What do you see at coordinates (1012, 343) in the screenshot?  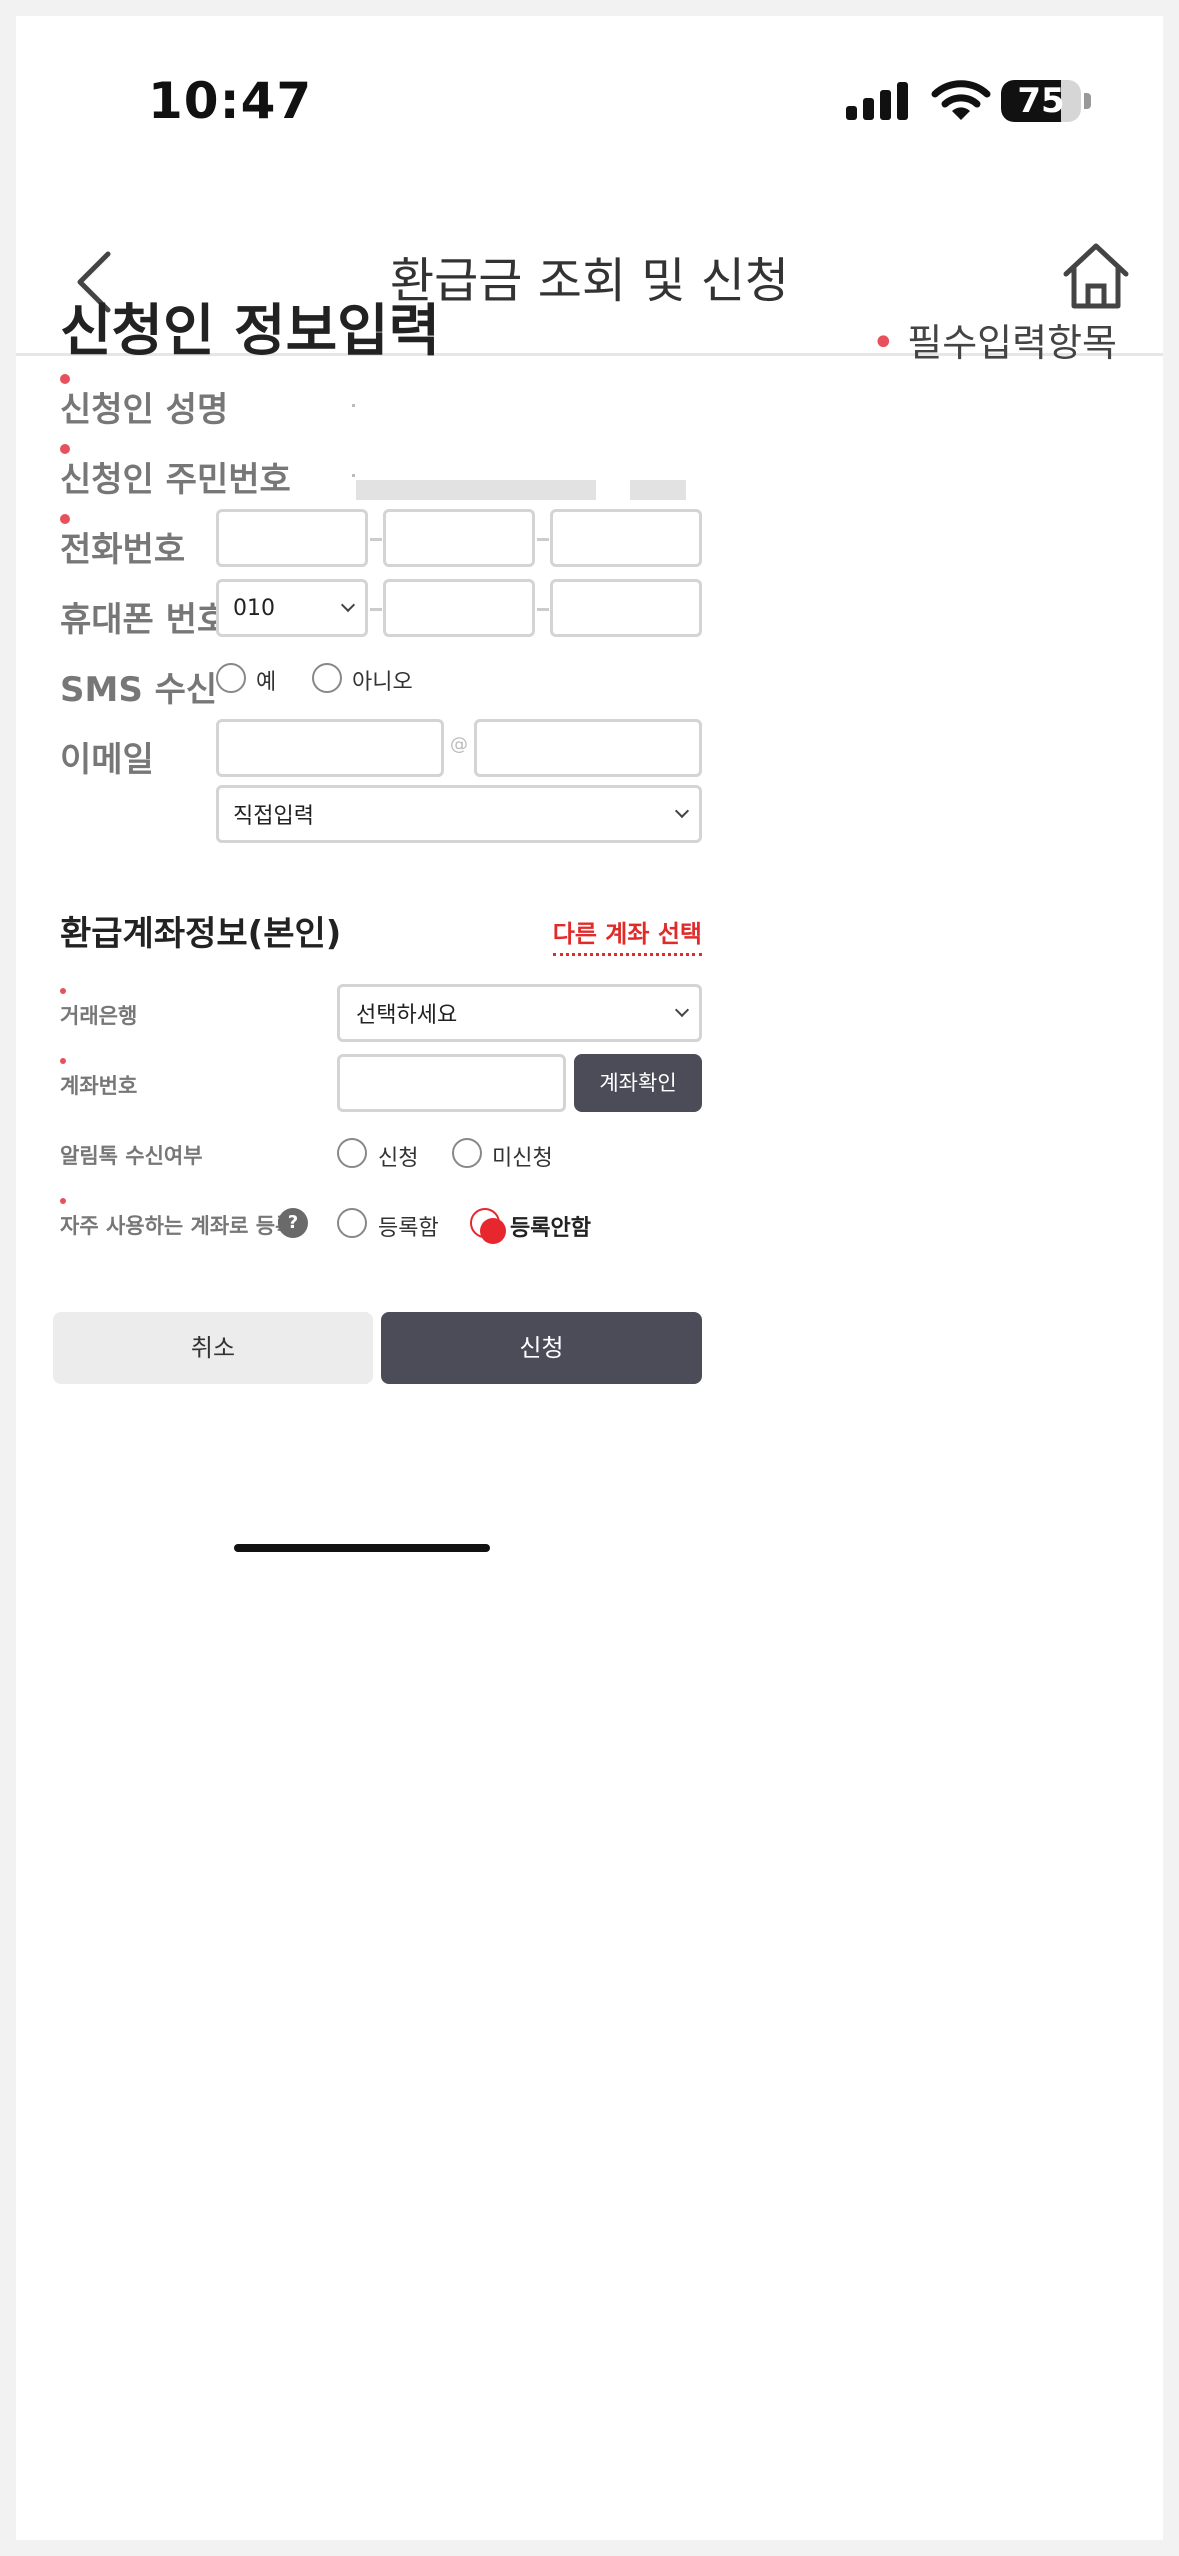 I see `required-note-text: 필수입력항목` at bounding box center [1012, 343].